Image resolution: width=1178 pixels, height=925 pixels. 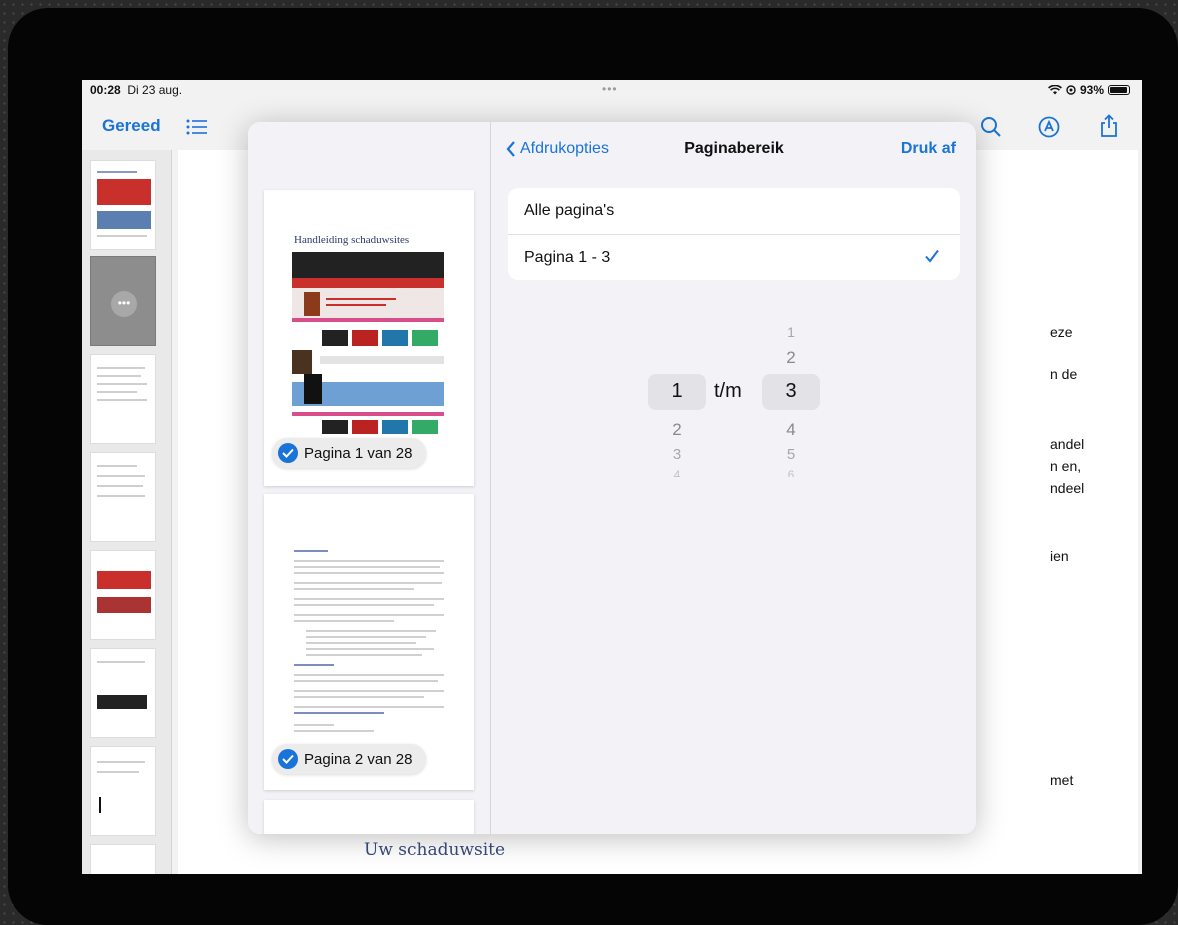 I want to click on sheet-navbar: Paginabereik Afdrukopties Druk af, so click(x=734, y=150).